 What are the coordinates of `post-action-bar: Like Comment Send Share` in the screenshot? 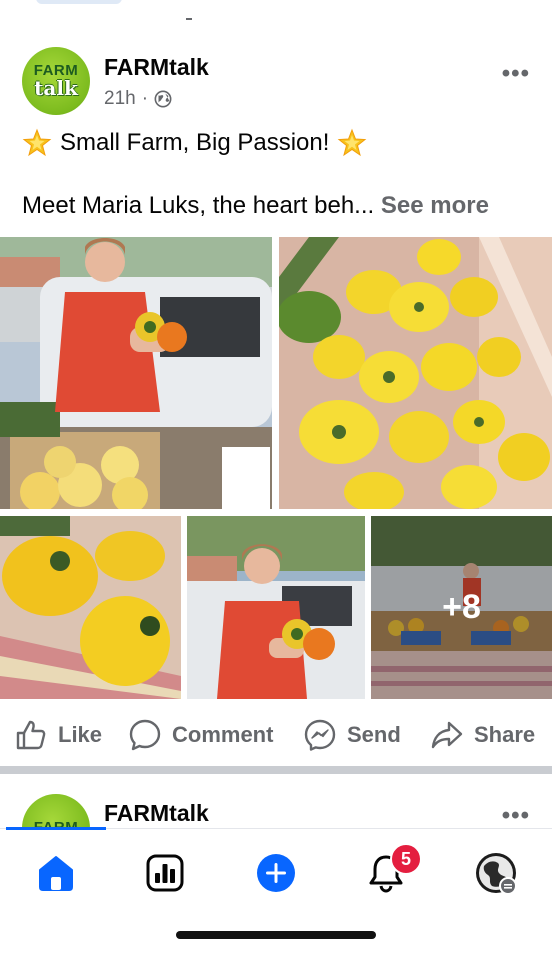 It's located at (276, 734).